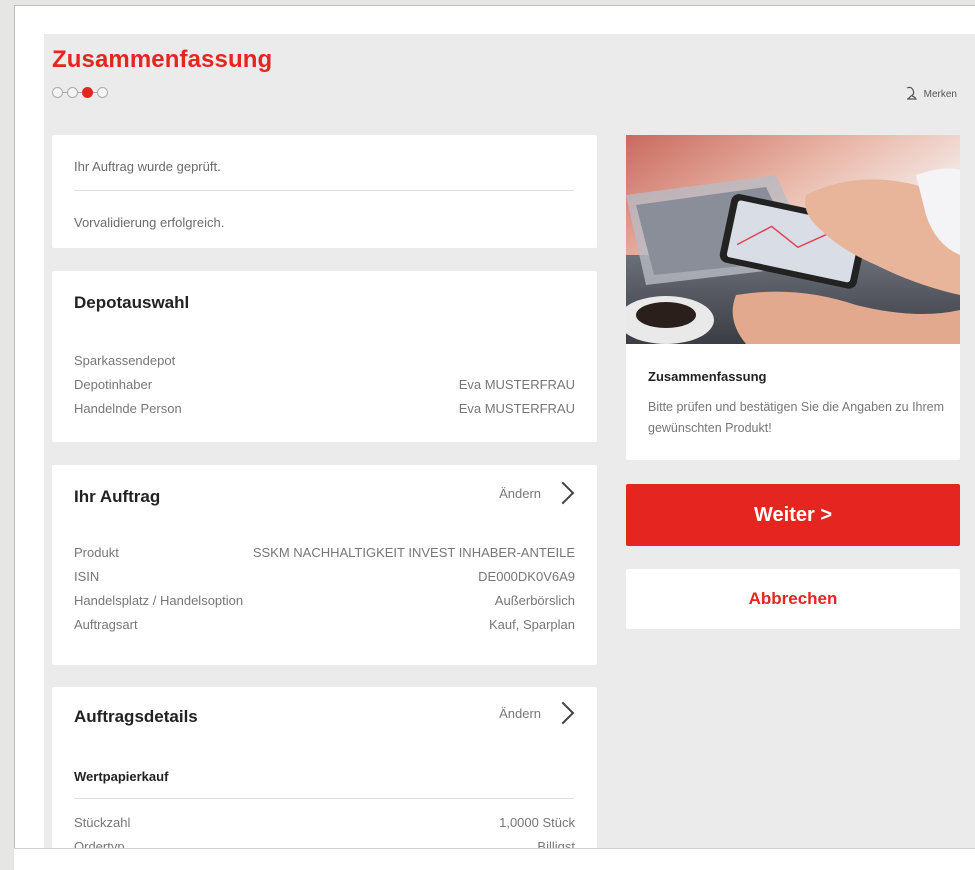 Image resolution: width=975 pixels, height=870 pixels. What do you see at coordinates (324, 823) in the screenshot?
I see `details-row: Stückzahl 1,0000 Stück` at bounding box center [324, 823].